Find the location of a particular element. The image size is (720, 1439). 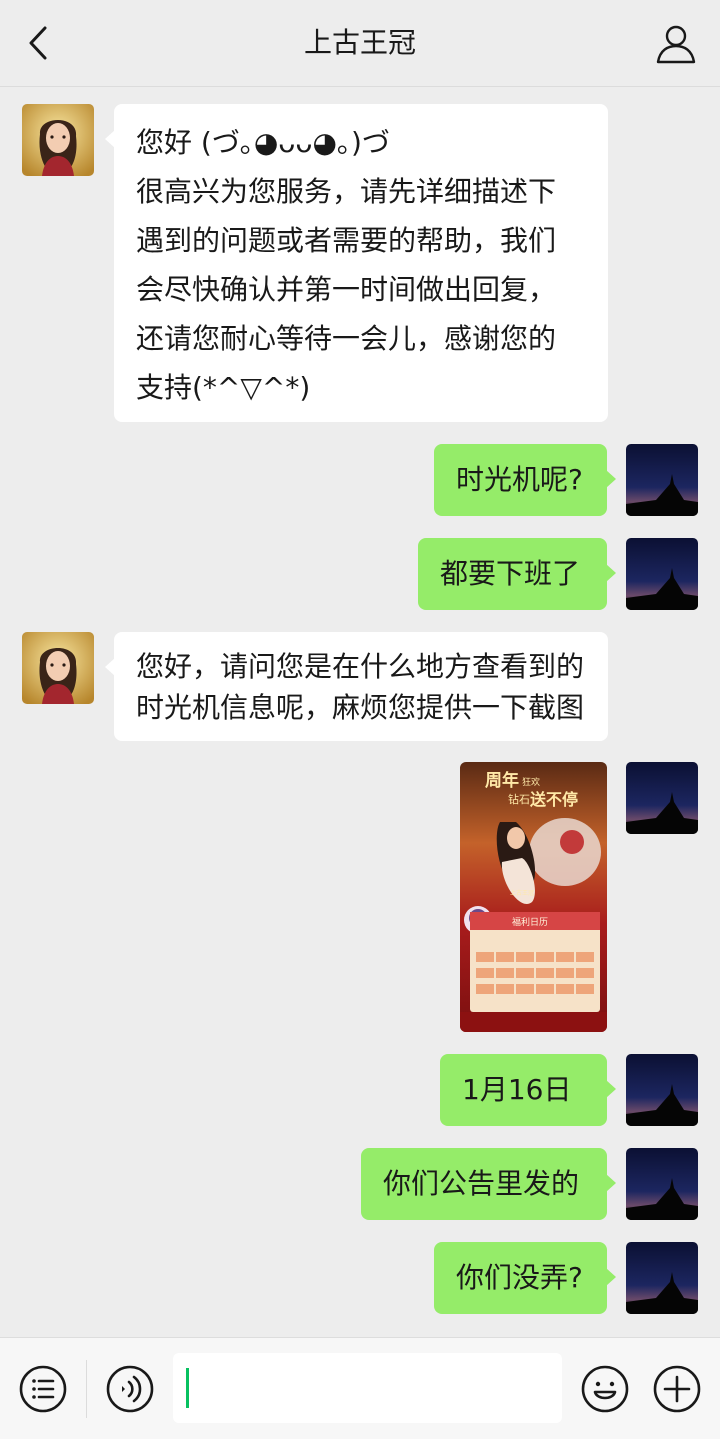

plus-icon is located at coordinates (677, 1389).